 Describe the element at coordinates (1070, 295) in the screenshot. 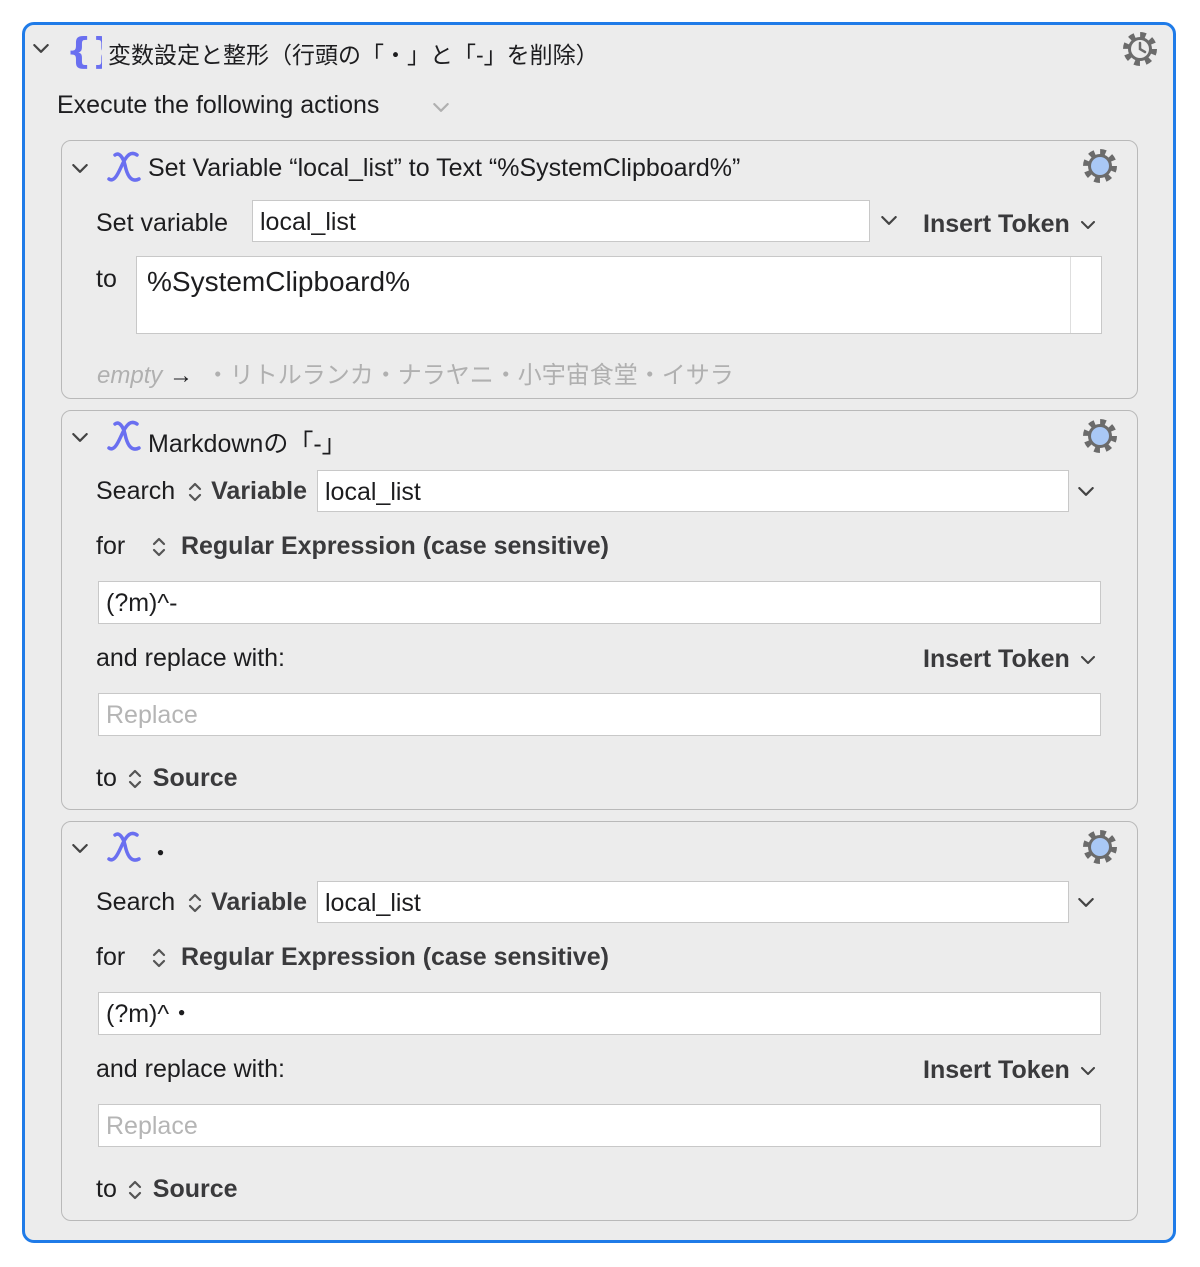

I see `text-field-scroll-divider` at that location.